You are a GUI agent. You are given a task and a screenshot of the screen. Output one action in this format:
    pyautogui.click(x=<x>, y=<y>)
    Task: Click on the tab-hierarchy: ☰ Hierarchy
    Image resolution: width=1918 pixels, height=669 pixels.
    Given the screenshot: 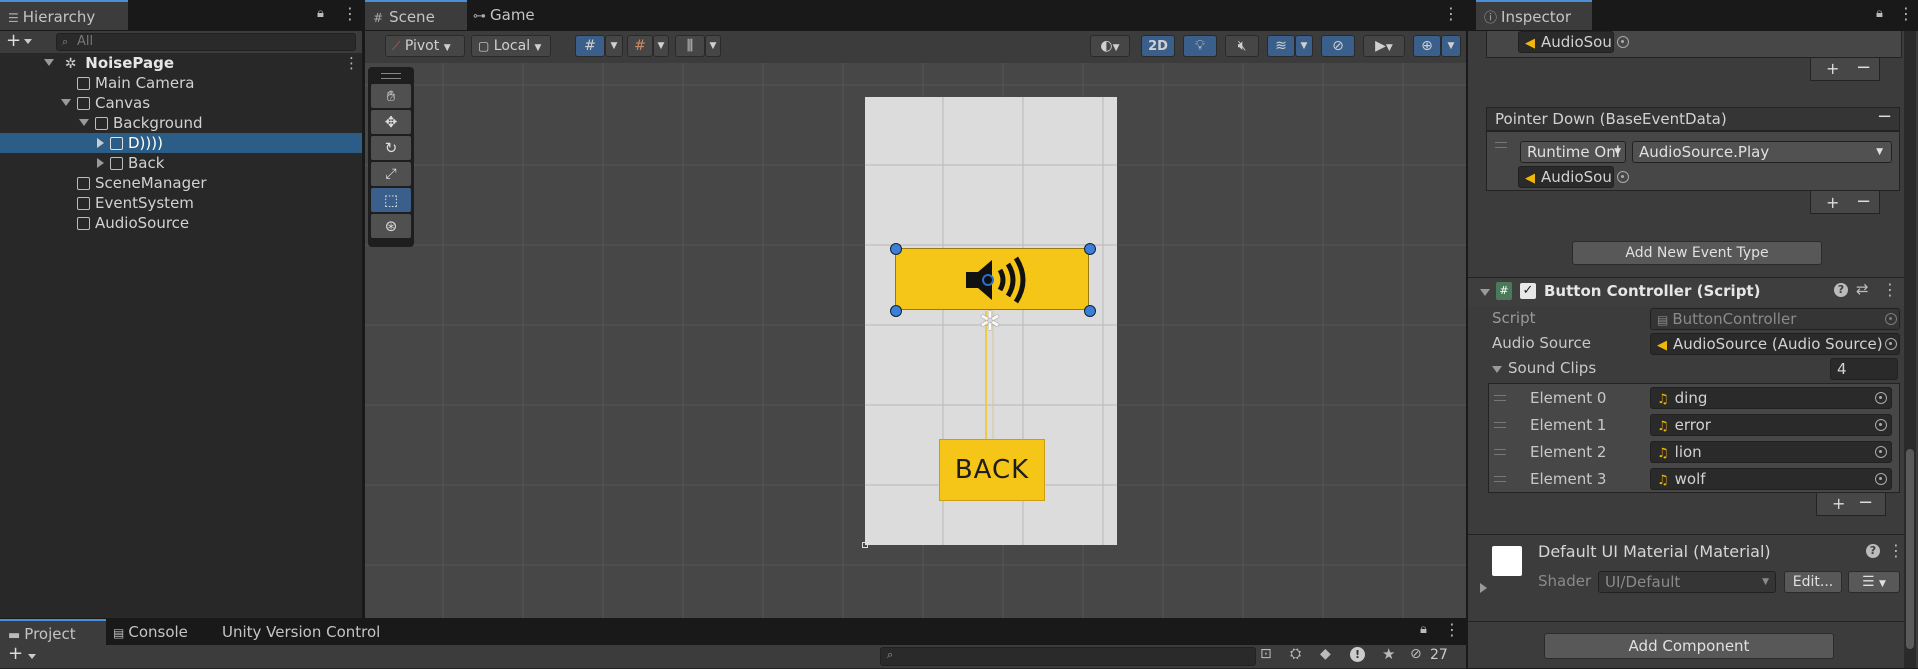 What is the action you would take?
    pyautogui.click(x=64, y=15)
    